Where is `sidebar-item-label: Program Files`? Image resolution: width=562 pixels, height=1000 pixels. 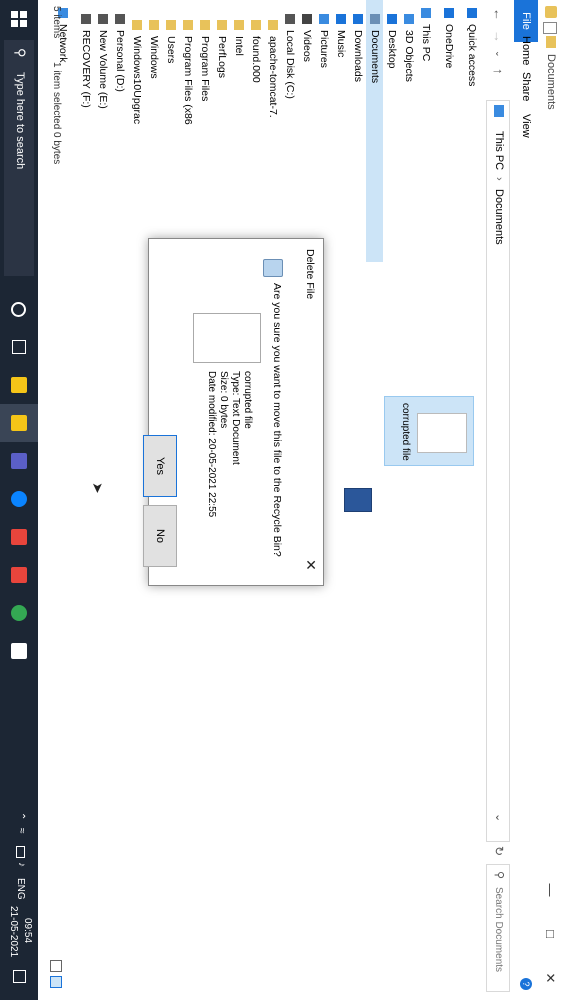 sidebar-item-label: Program Files is located at coordinates (205, 69).